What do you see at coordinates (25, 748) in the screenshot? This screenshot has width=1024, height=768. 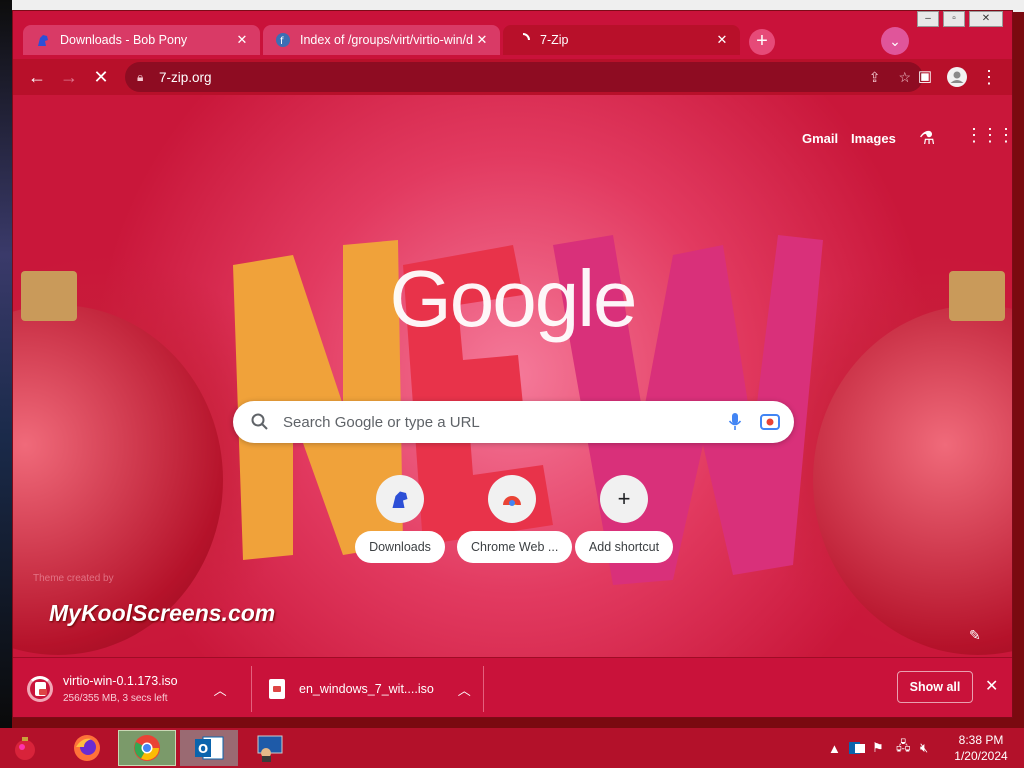 I see `start-button-ornament-icon` at bounding box center [25, 748].